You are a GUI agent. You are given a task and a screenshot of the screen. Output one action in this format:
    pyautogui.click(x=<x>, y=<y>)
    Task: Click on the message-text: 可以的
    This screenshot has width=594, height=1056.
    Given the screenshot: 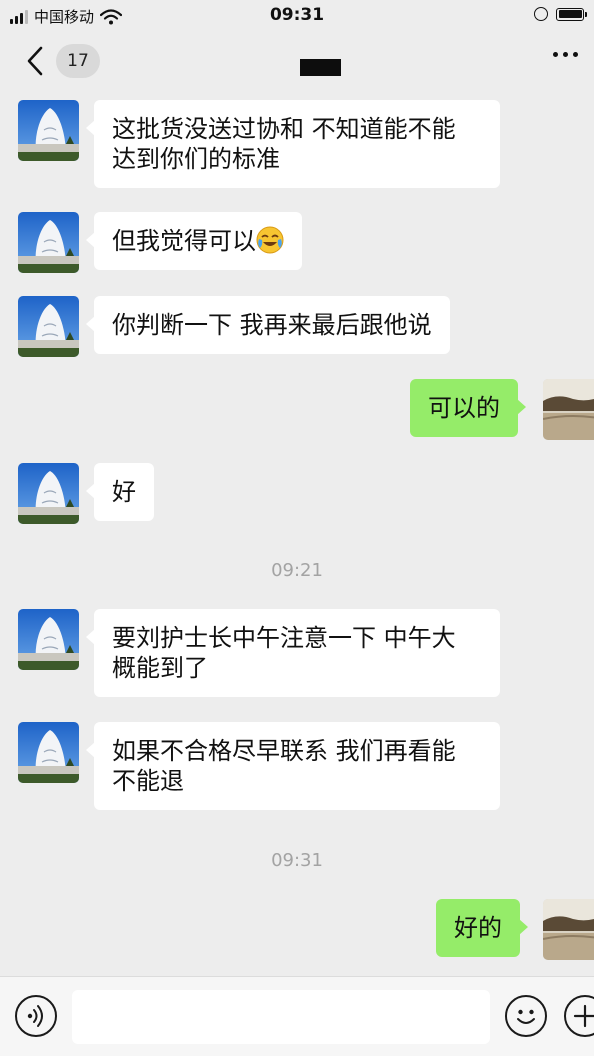 What is the action you would take?
    pyautogui.click(x=464, y=408)
    